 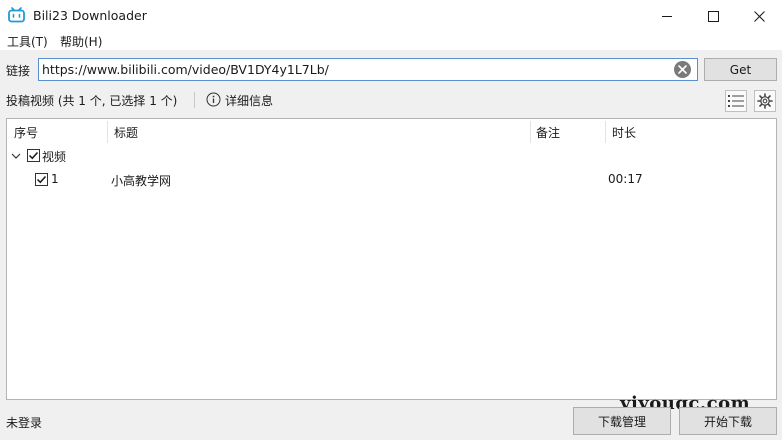 What do you see at coordinates (90, 15) in the screenshot?
I see `window-title: Bili23 Downloader` at bounding box center [90, 15].